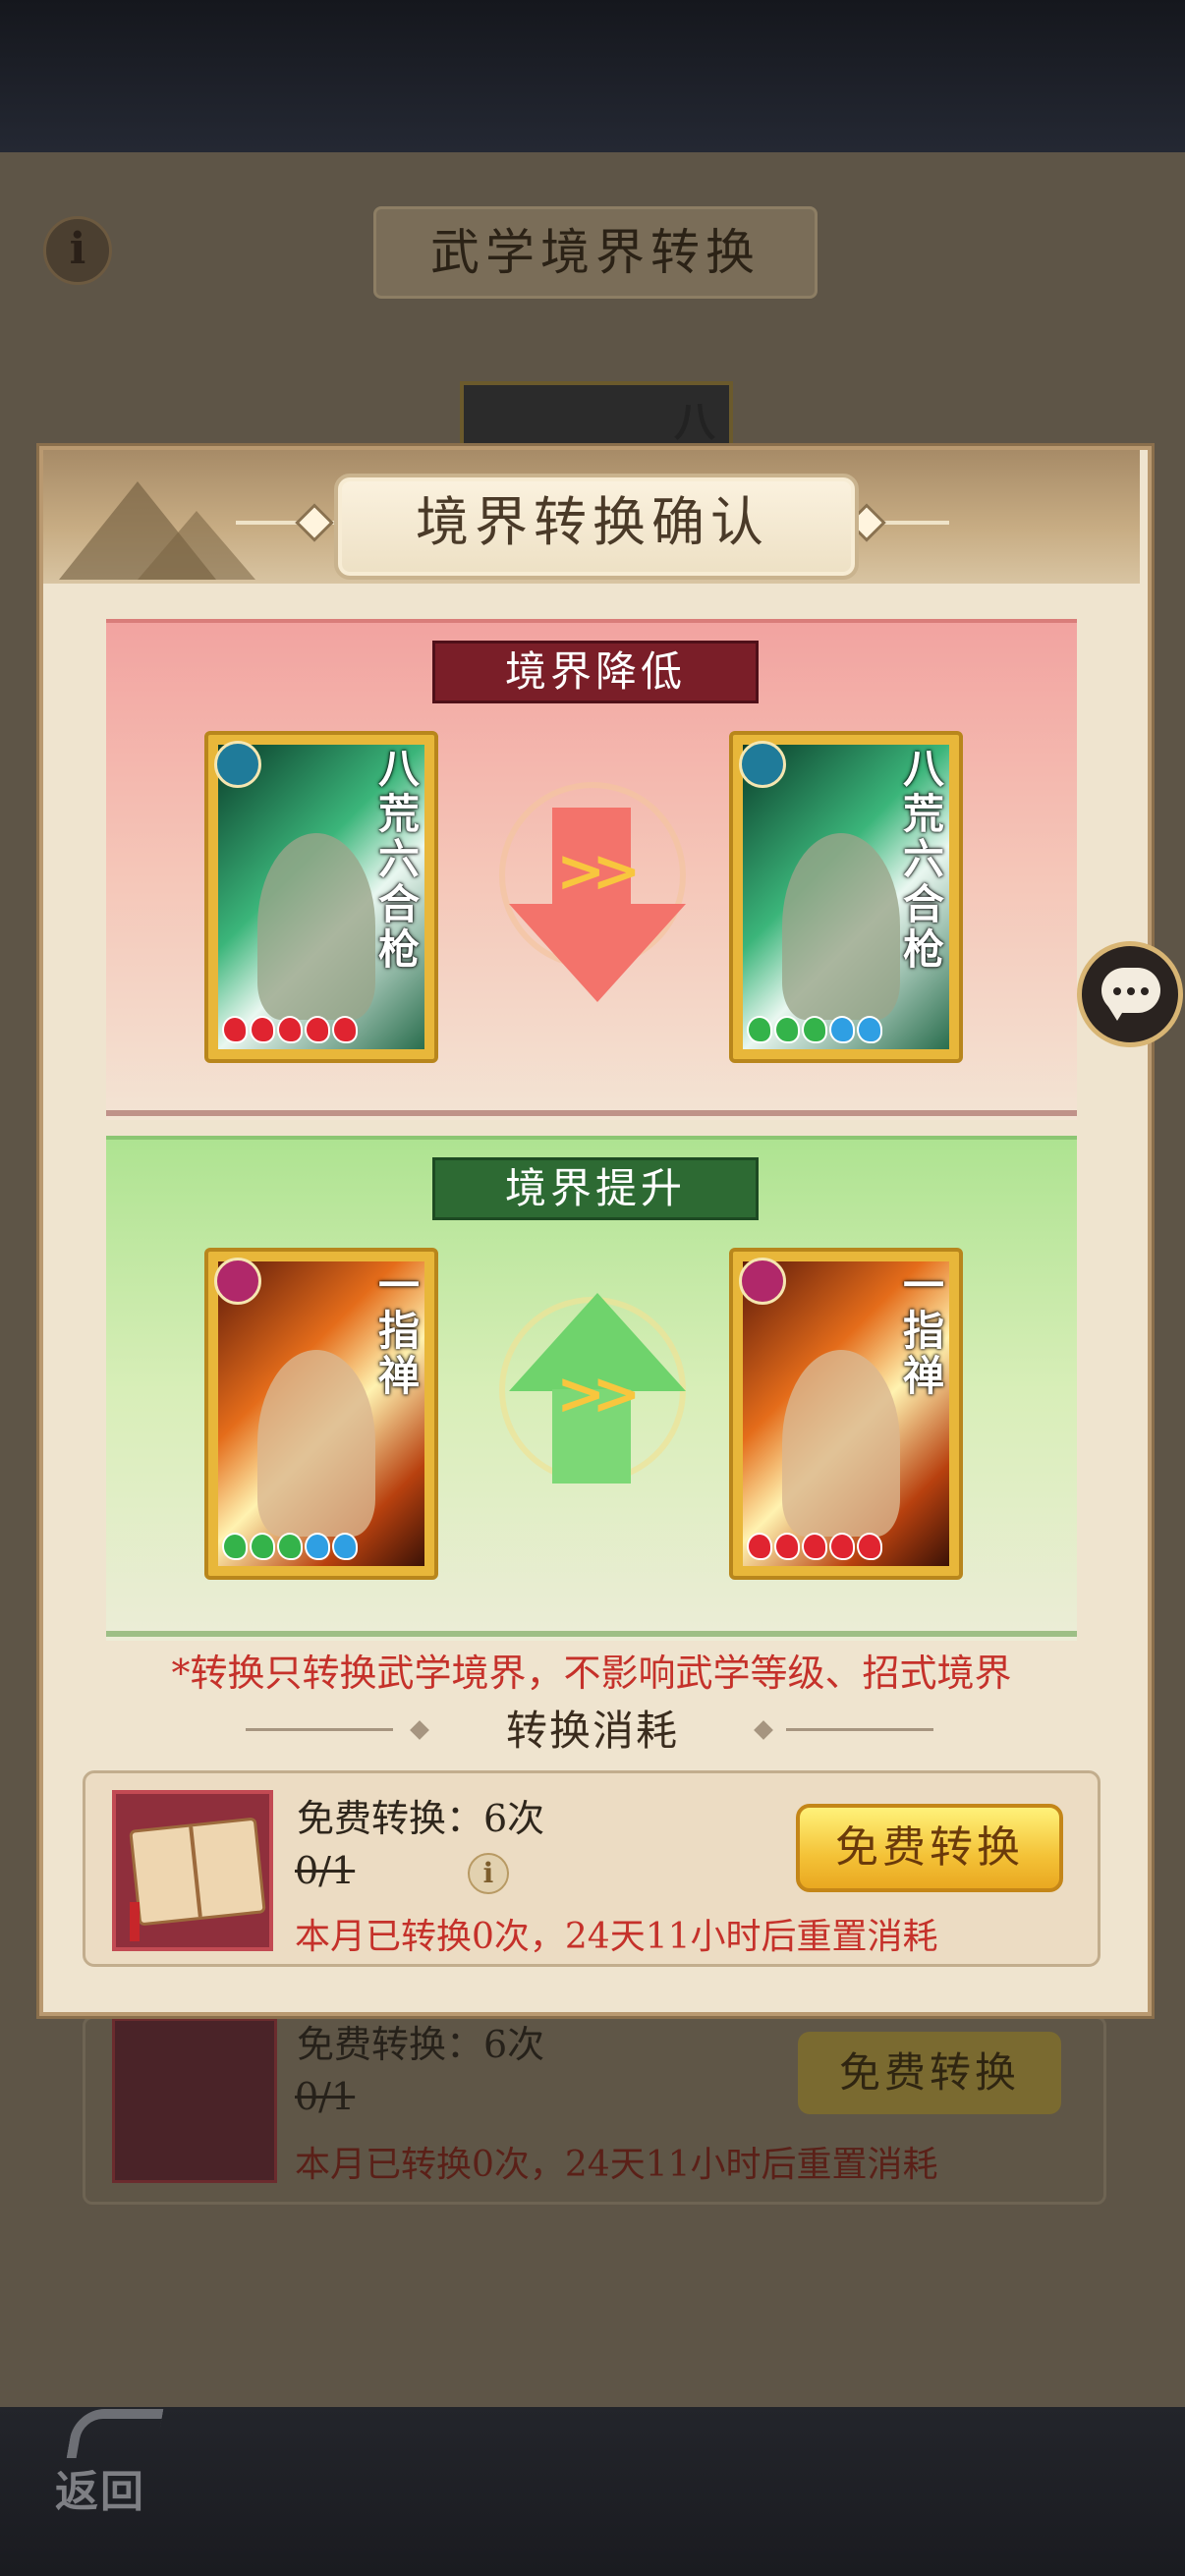 This screenshot has height=2576, width=1185. What do you see at coordinates (592, 1673) in the screenshot?
I see `conversion-notice: *转换只转换武学境界，不影响武学等级、招式境界` at bounding box center [592, 1673].